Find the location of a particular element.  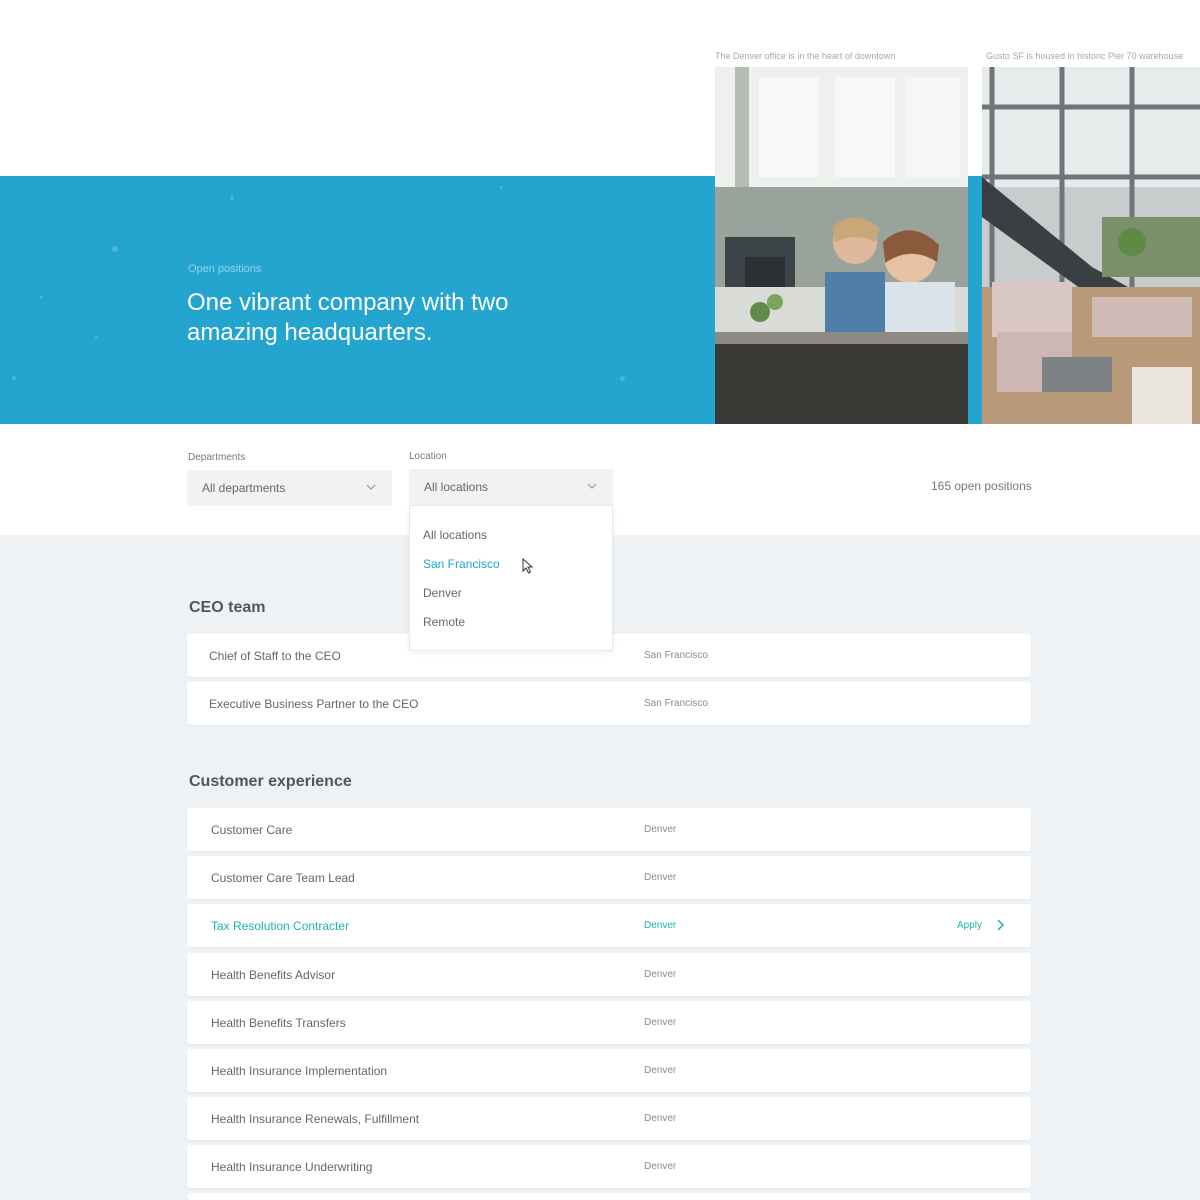

job-title: Health Insurance Implementation is located at coordinates (299, 1071).